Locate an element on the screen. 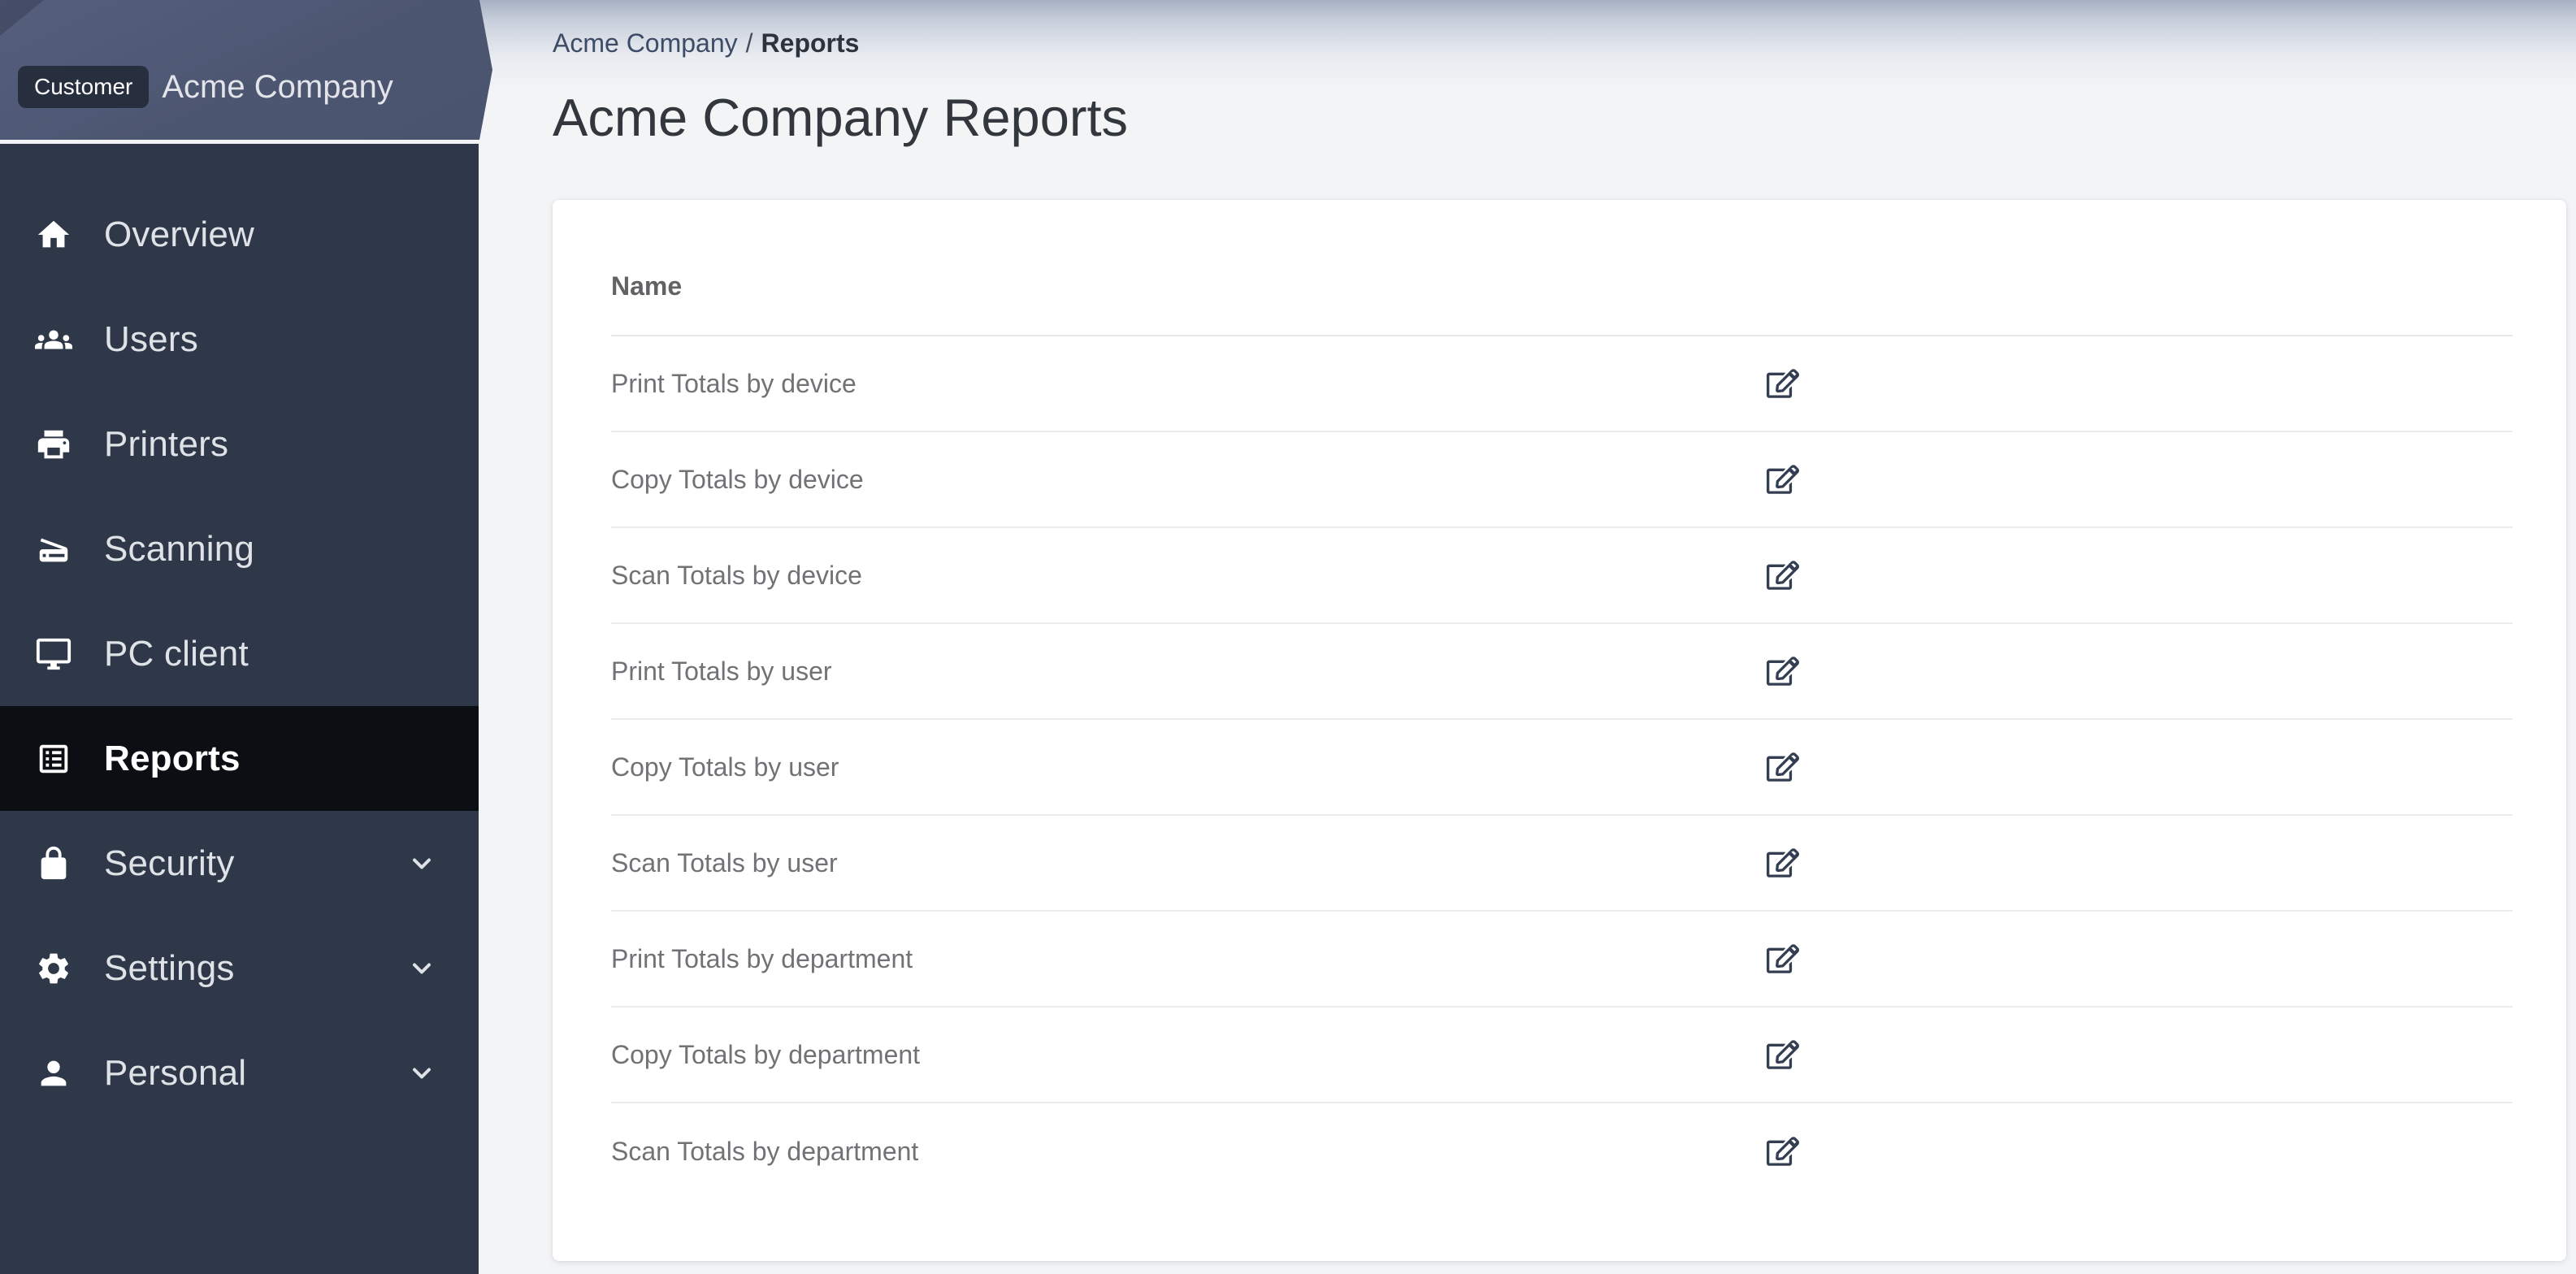 Image resolution: width=2576 pixels, height=1274 pixels. customer-name: Acme Company is located at coordinates (277, 86).